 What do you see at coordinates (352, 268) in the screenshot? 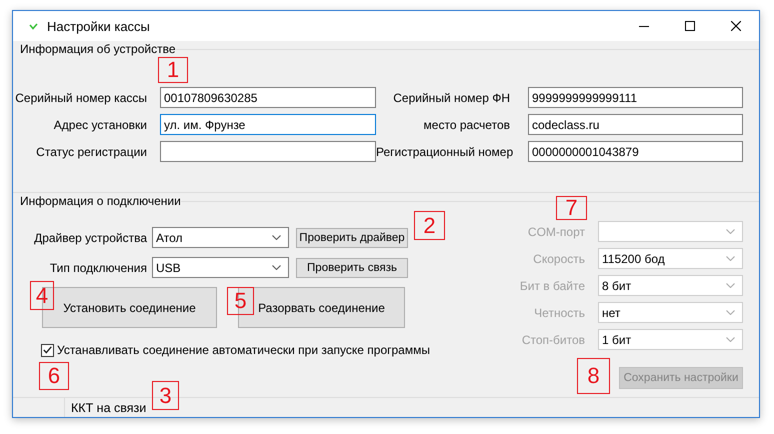
I see `check-button: Проверить связь` at bounding box center [352, 268].